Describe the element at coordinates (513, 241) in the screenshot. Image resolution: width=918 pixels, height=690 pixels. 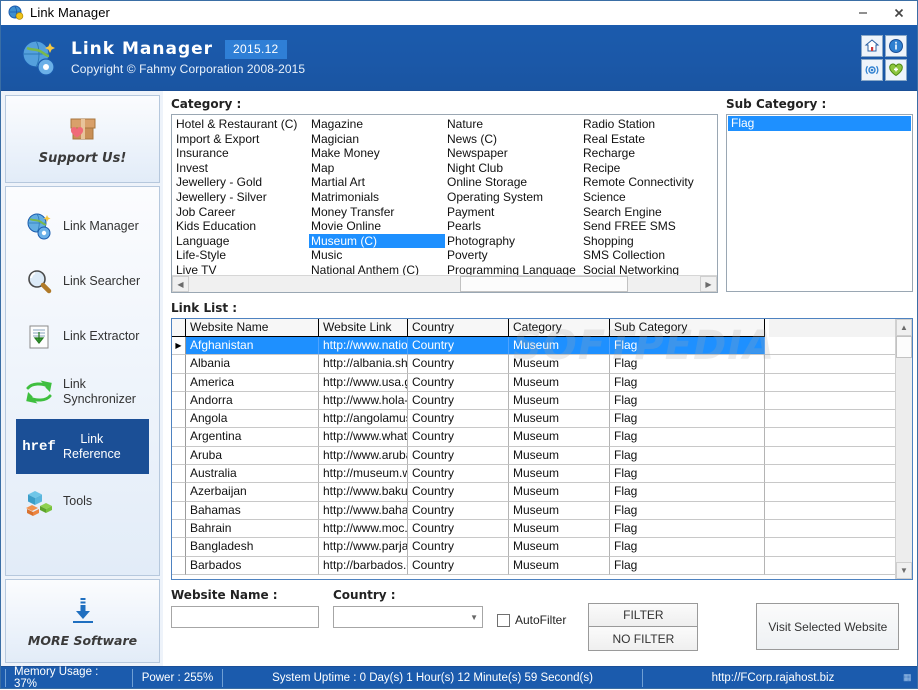
I see `category-item: Photography` at that location.